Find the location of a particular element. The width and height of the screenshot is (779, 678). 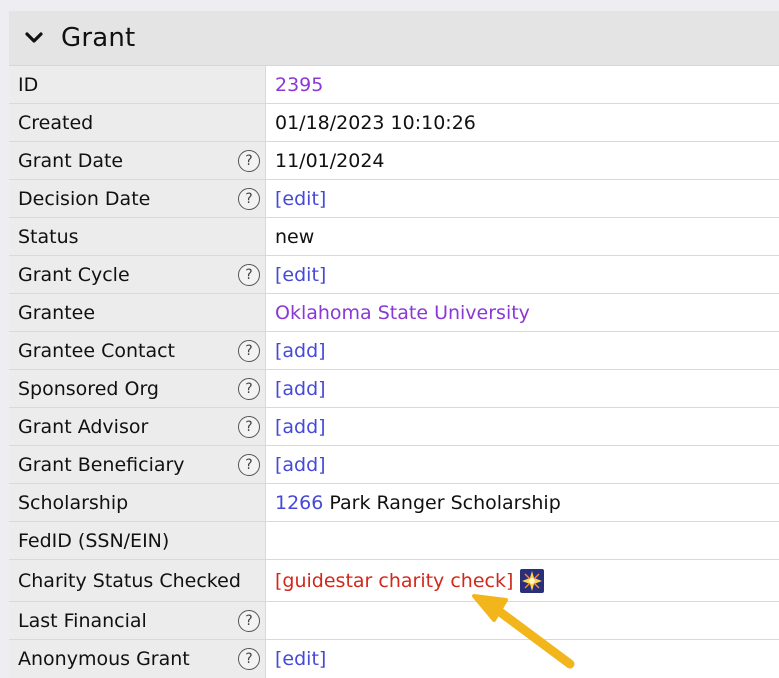

field-label: Grant Cycle is located at coordinates (74, 274).